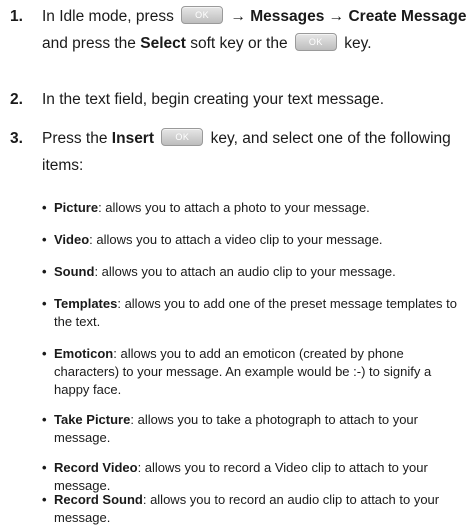 The width and height of the screenshot is (473, 529). Describe the element at coordinates (163, 43) in the screenshot. I see `select-softkey-label: Select` at that location.